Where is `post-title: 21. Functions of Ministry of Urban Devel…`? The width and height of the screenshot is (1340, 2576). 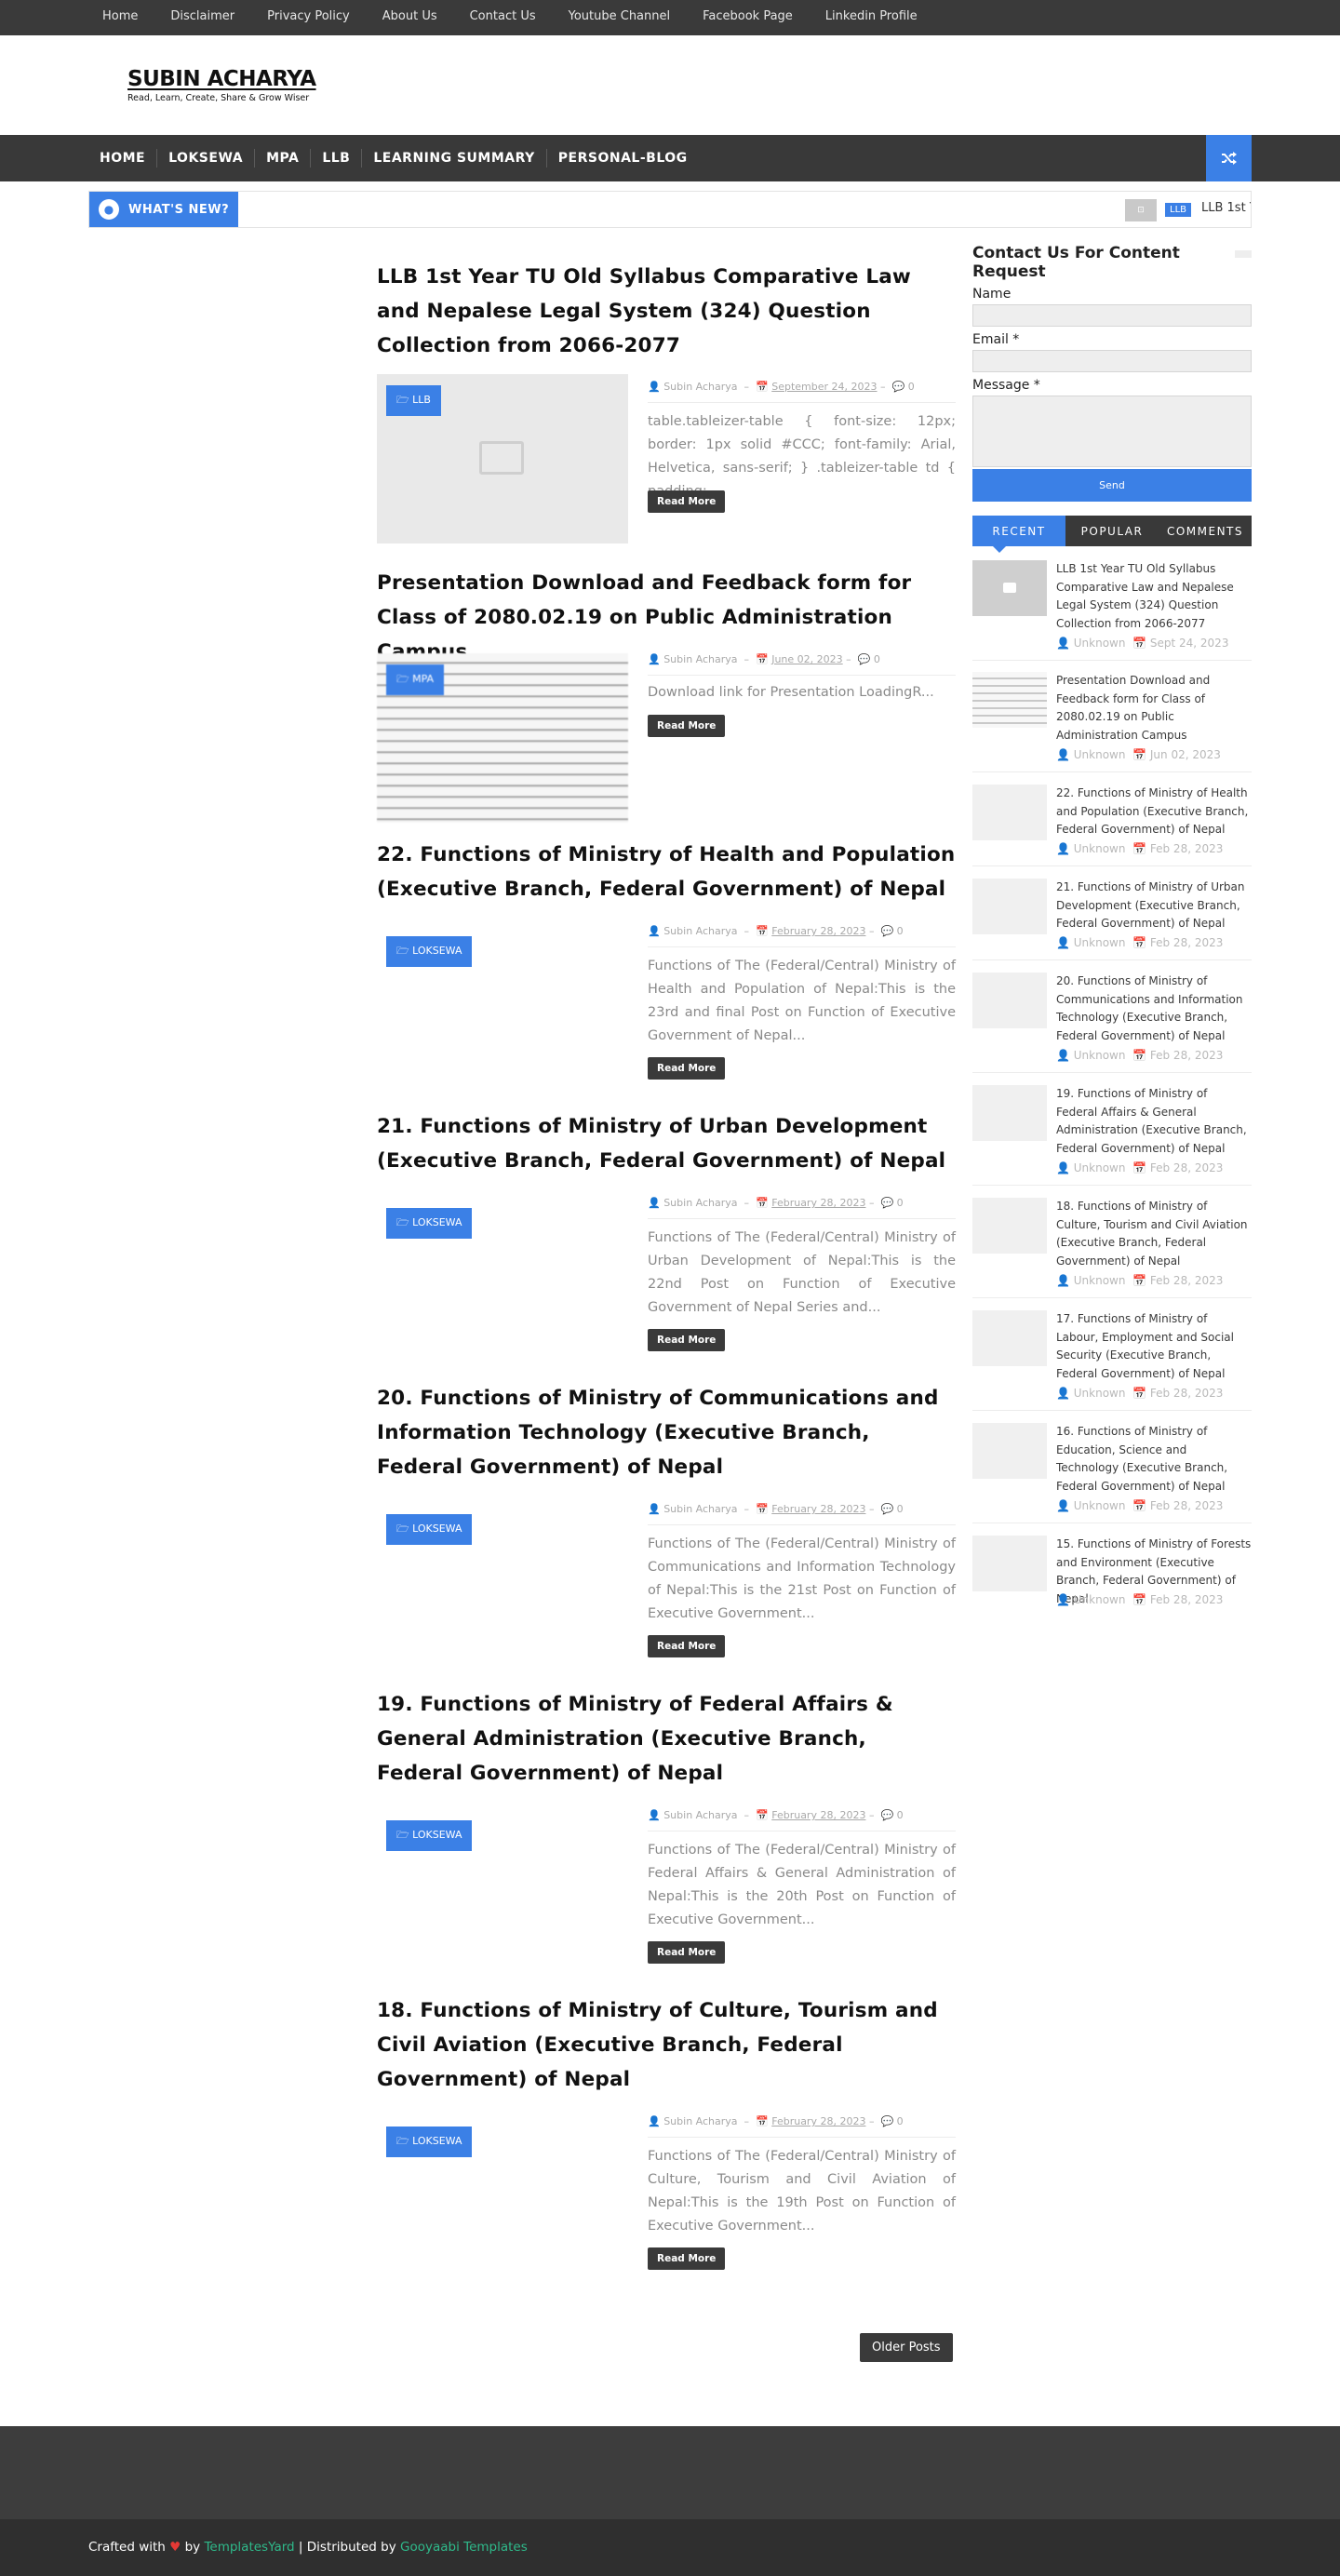
post-title: 21. Functions of Ministry of Urban Devel… is located at coordinates (666, 1143).